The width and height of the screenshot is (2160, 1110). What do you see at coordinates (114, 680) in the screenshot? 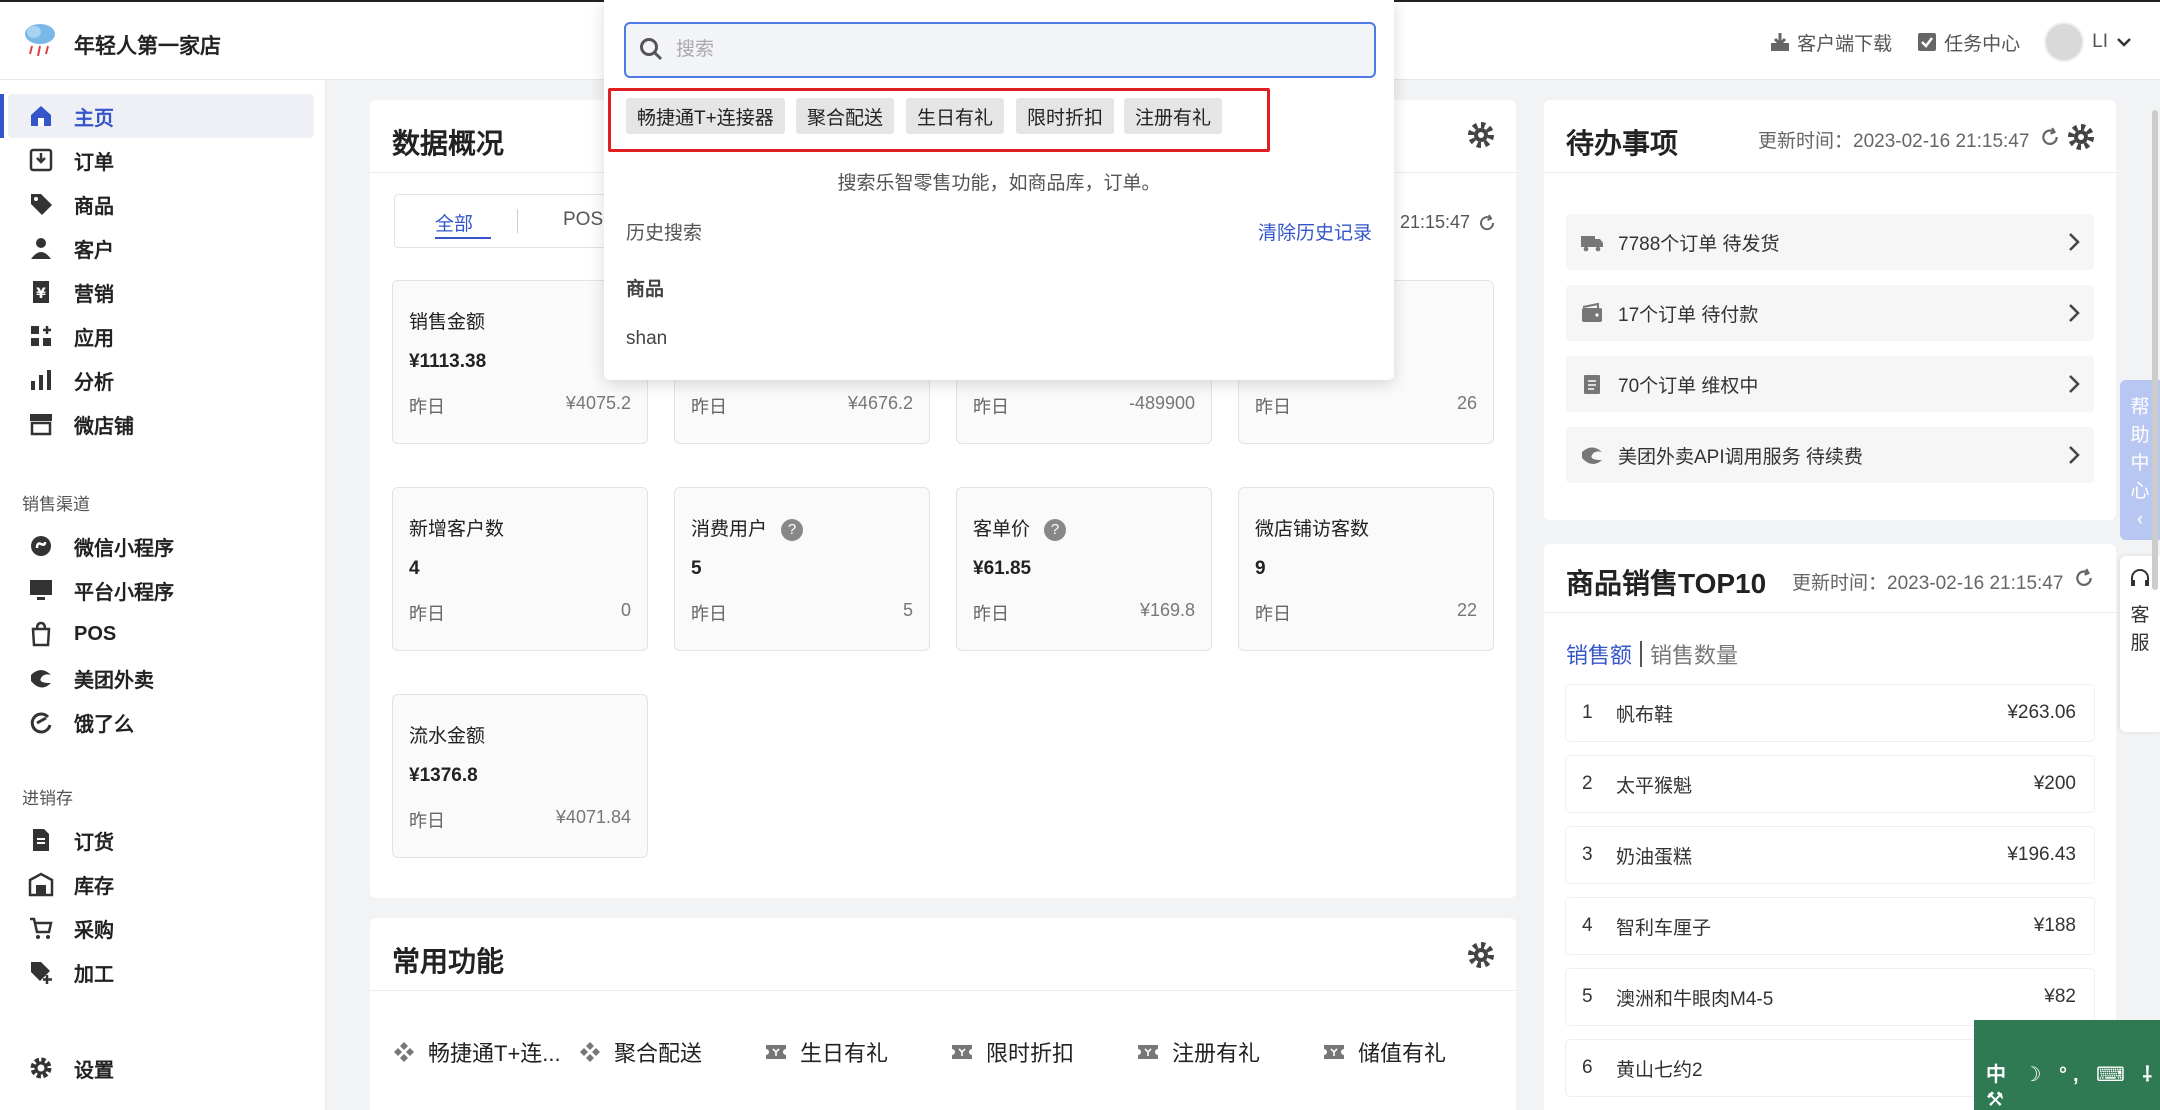
I see `sidebar-item-label: 美团外卖` at bounding box center [114, 680].